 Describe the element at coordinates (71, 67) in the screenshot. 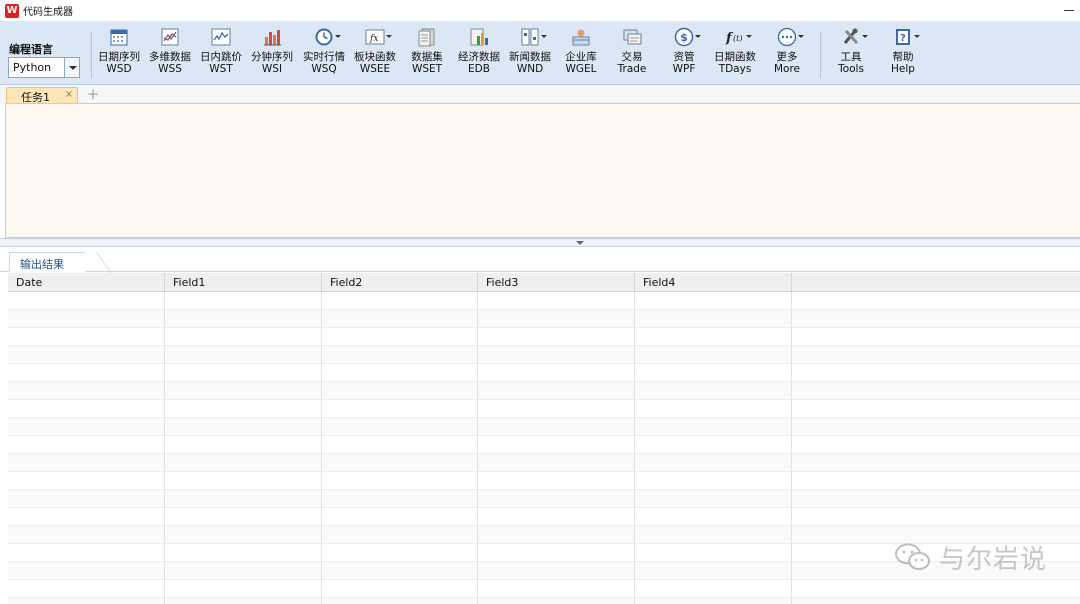

I see `chevron-down-icon` at that location.